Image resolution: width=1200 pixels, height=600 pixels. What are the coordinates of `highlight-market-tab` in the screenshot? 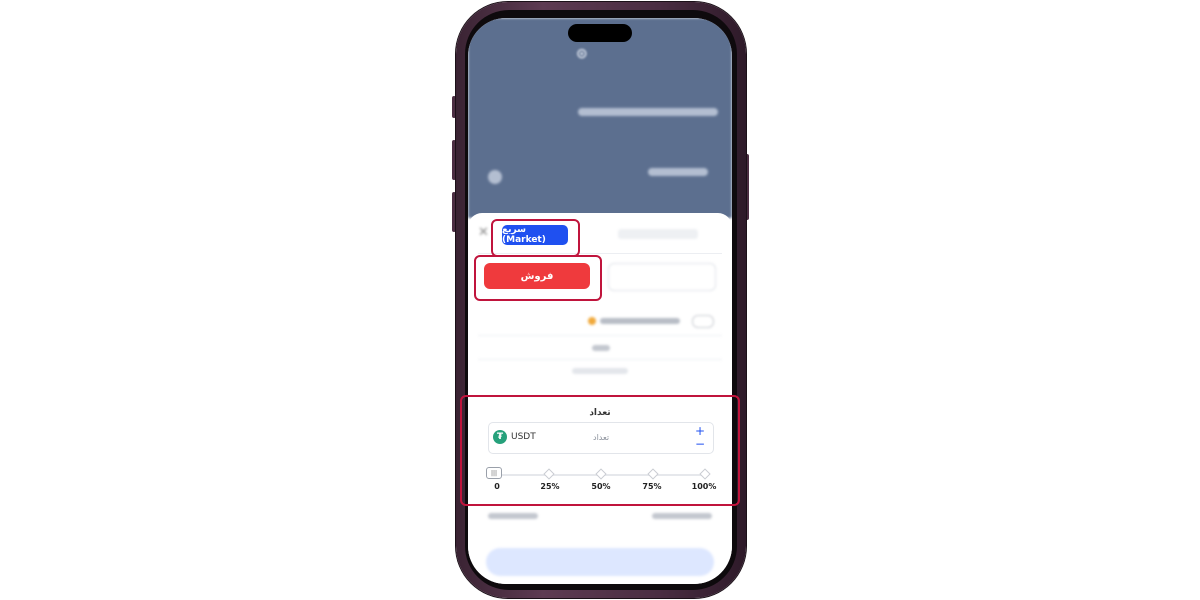 It's located at (535, 238).